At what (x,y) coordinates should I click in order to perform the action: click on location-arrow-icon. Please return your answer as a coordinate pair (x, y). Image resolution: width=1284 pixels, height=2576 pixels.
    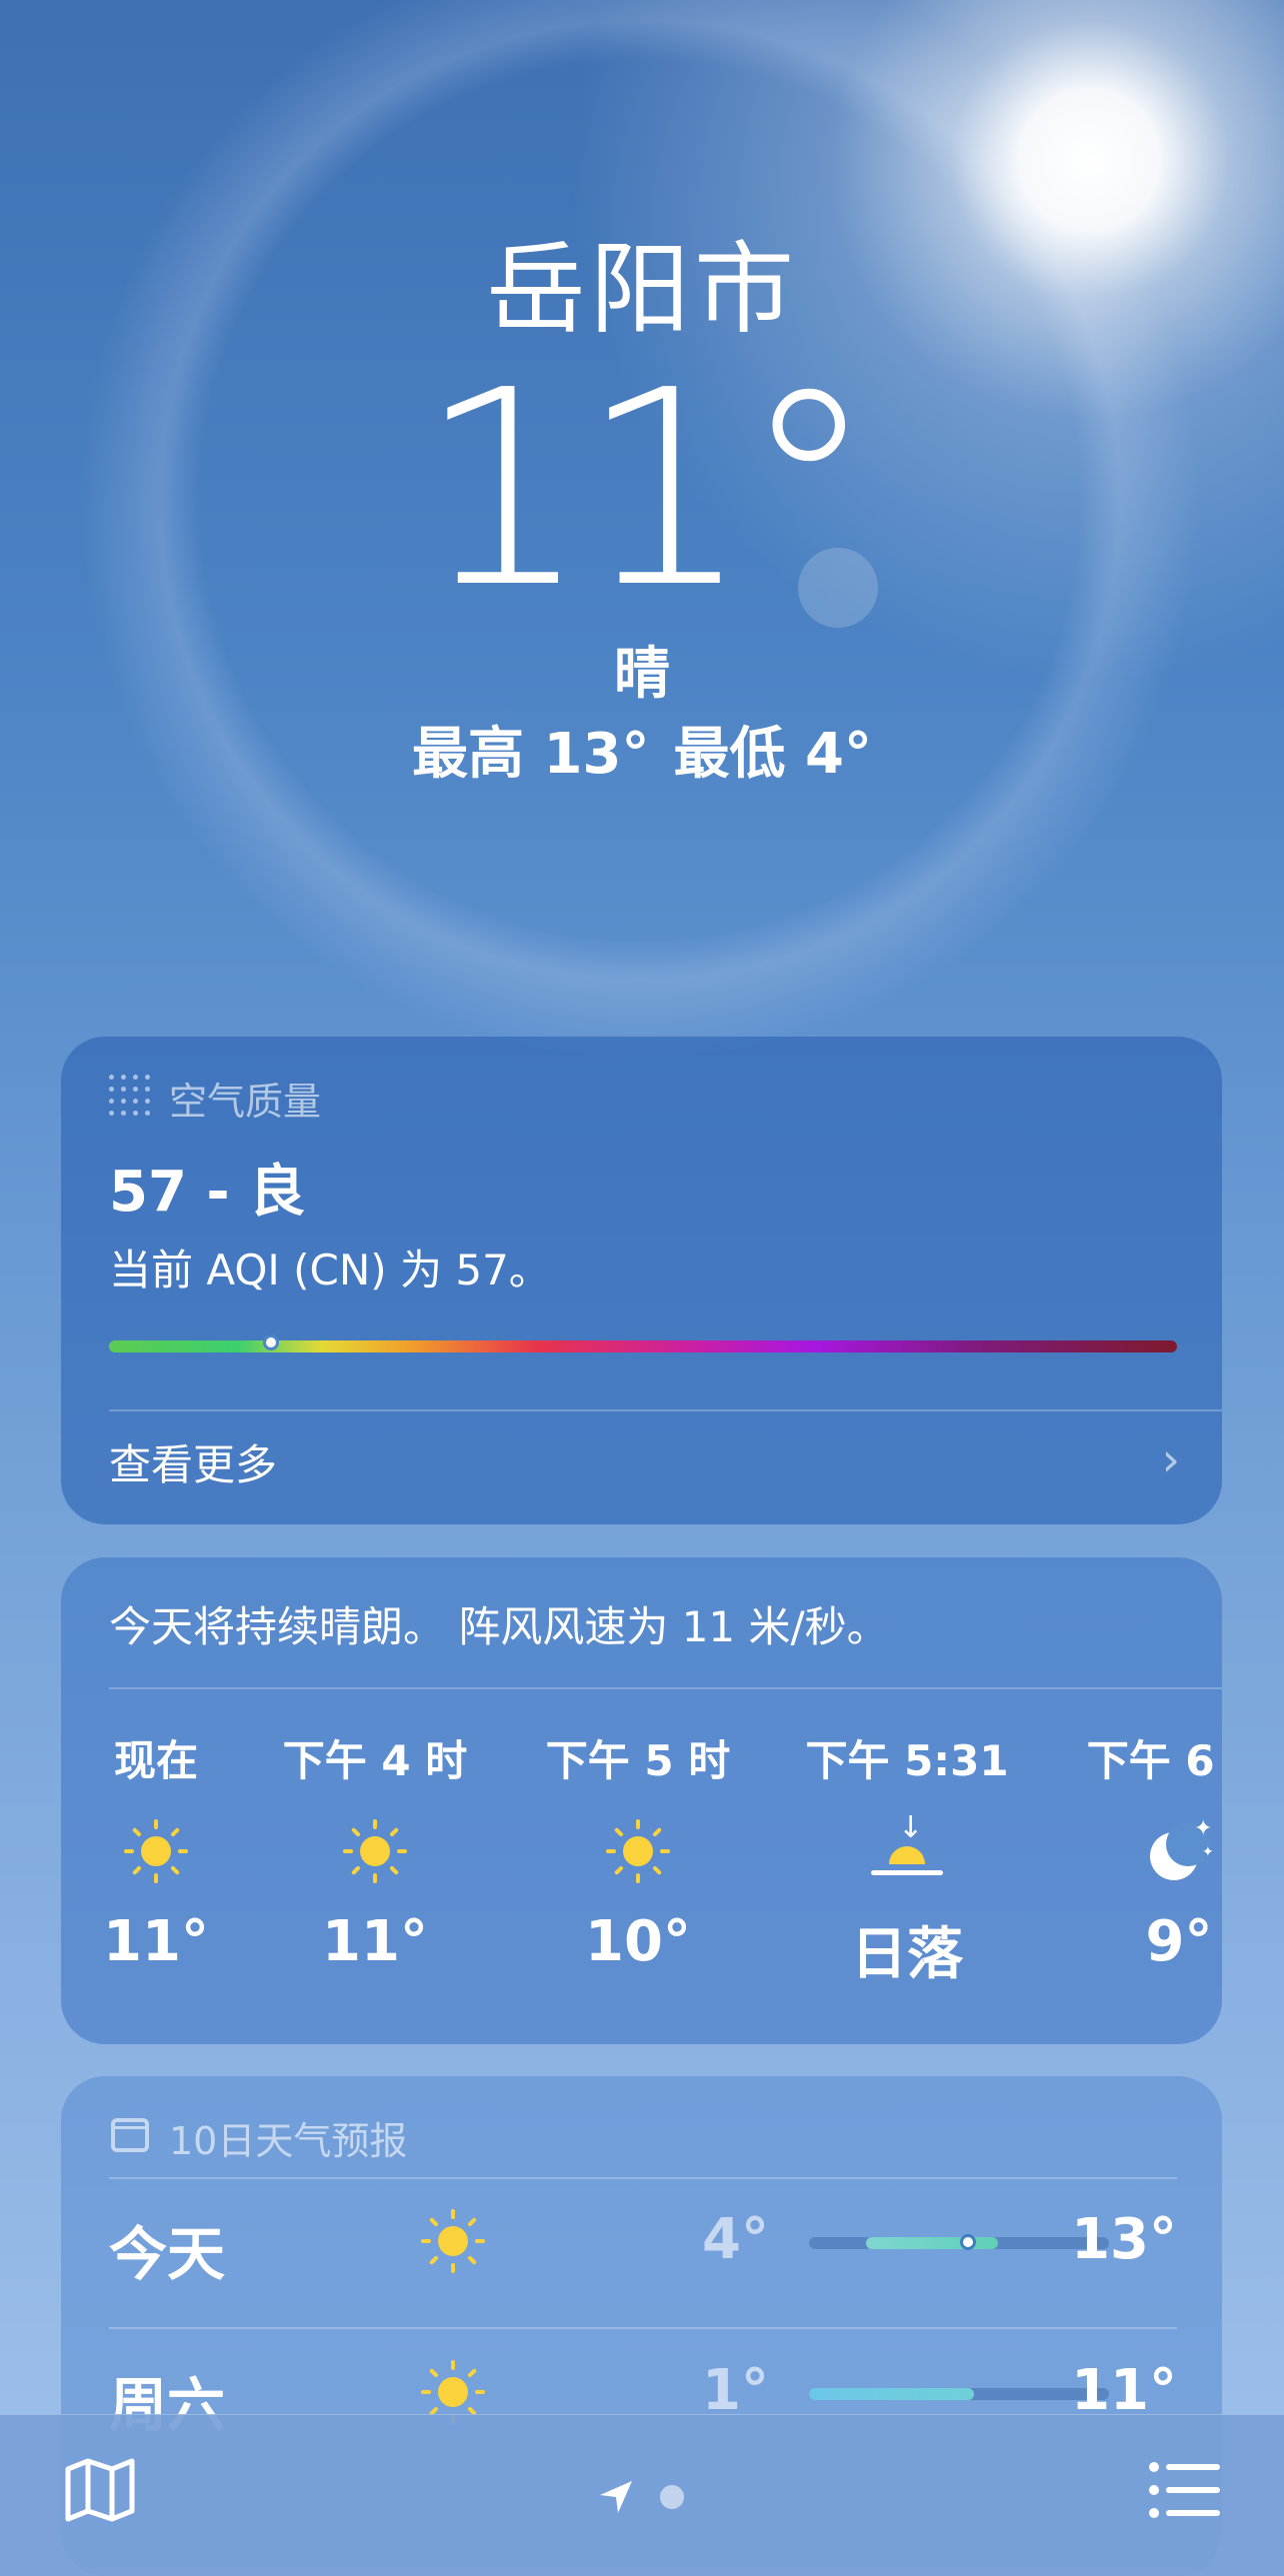
    Looking at the image, I should click on (616, 2497).